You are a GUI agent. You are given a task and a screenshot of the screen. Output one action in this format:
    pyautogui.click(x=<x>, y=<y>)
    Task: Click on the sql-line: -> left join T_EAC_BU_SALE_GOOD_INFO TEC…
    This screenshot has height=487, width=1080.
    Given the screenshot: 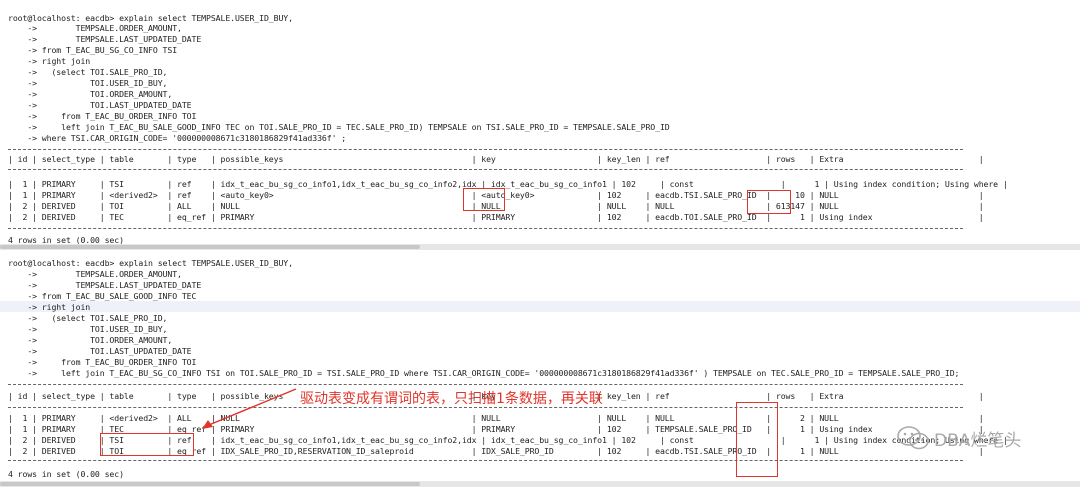 What is the action you would take?
    pyautogui.click(x=339, y=127)
    